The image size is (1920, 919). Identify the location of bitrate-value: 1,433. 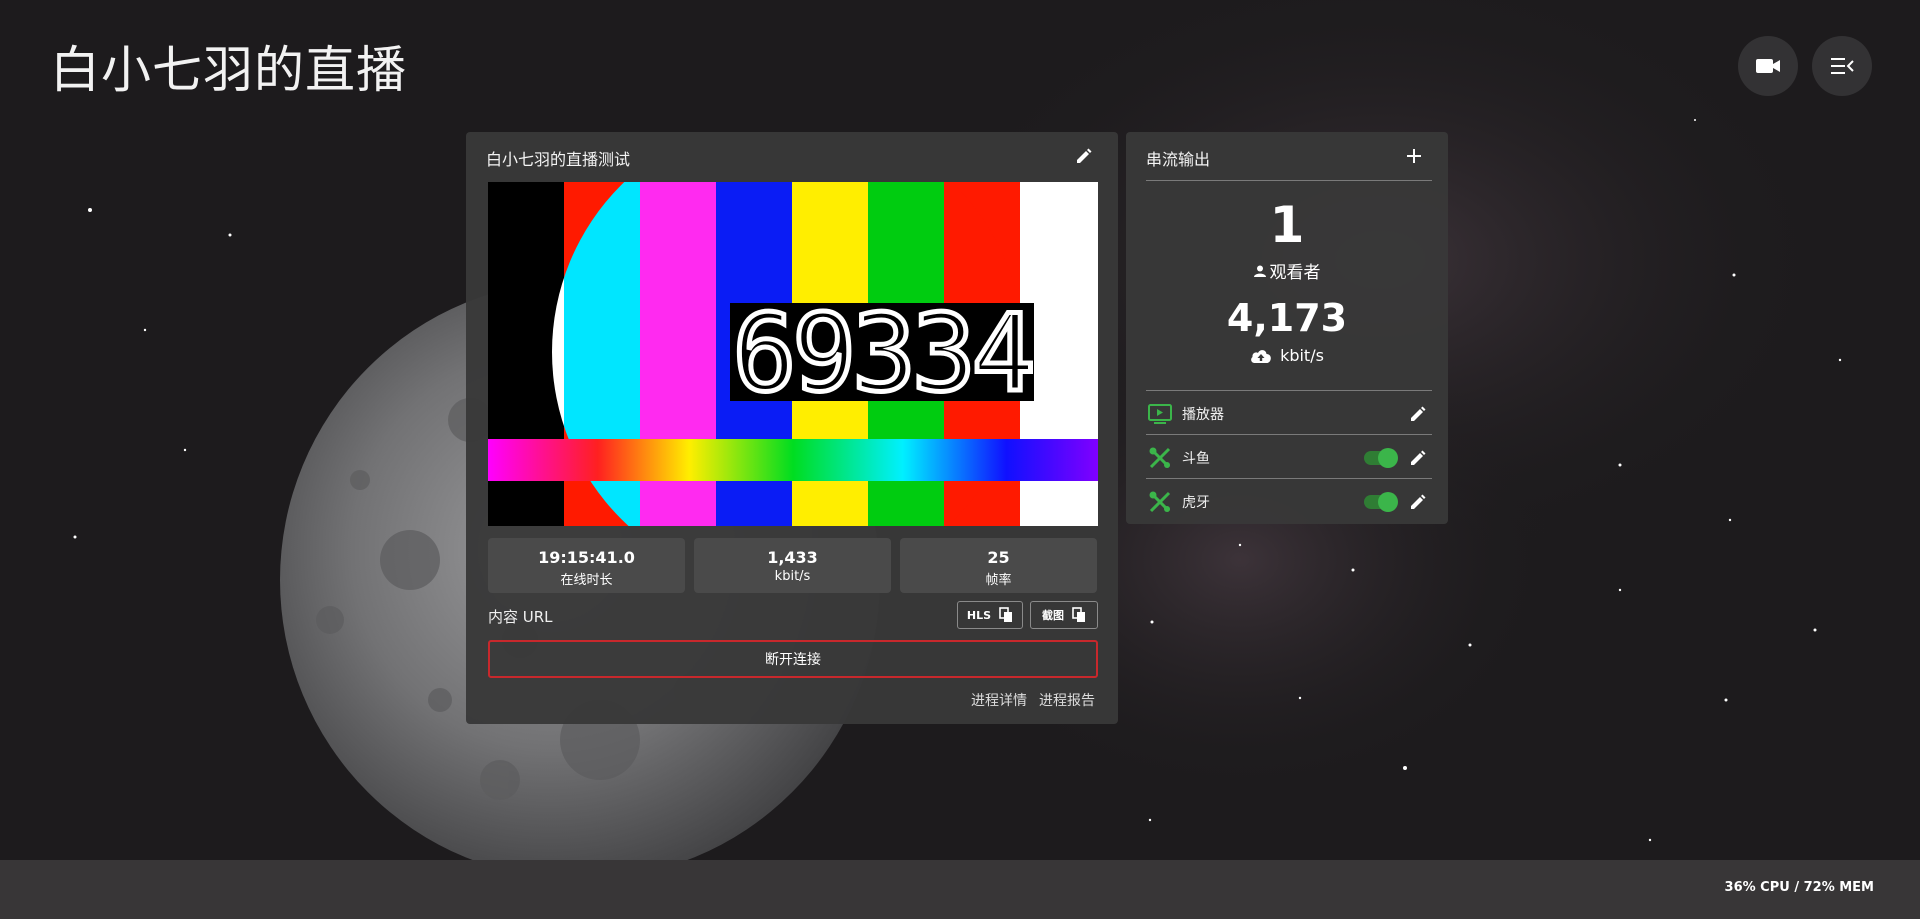
(792, 557).